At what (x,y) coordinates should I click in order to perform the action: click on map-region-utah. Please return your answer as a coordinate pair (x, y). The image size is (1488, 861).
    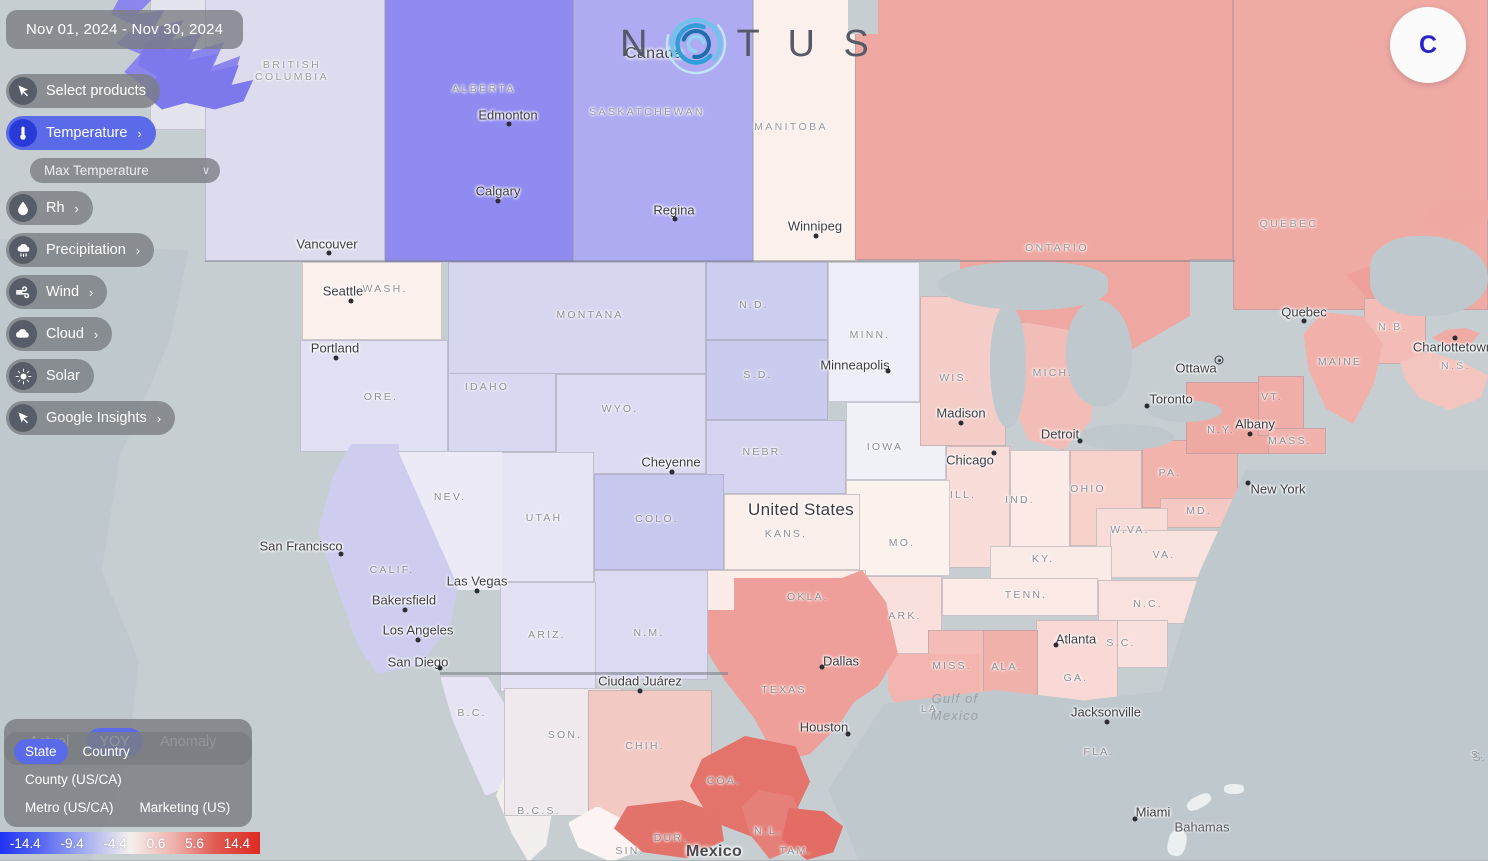
    Looking at the image, I should click on (547, 517).